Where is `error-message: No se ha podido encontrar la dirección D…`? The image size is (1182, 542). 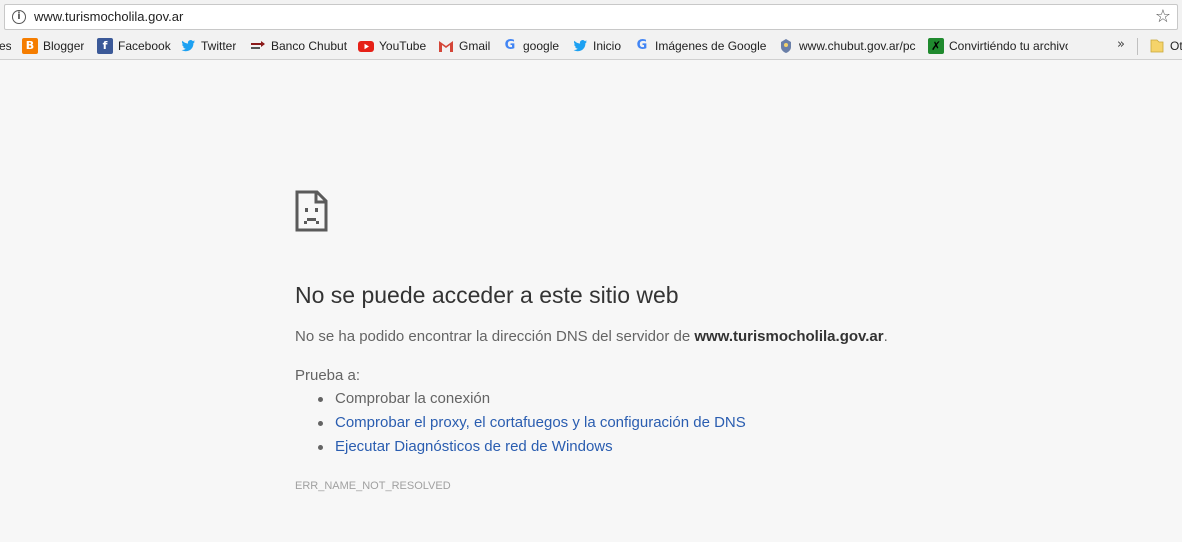
error-message: No se ha podido encontrar la dirección D… is located at coordinates (591, 336).